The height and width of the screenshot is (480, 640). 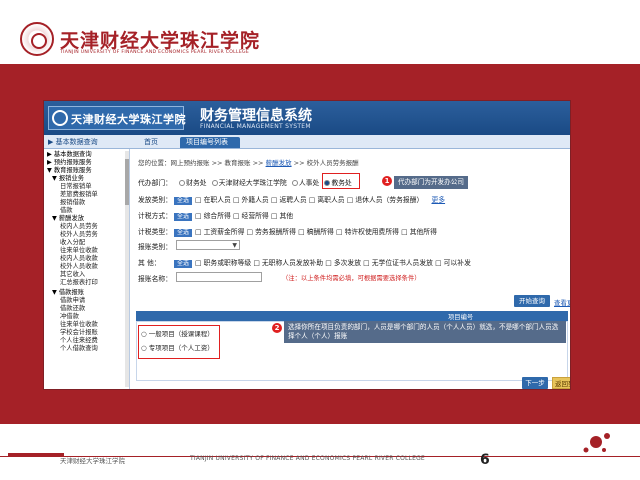 What do you see at coordinates (128, 119) in the screenshot?
I see `app-logo-text: 天津财经大学珠江学院` at bounding box center [128, 119].